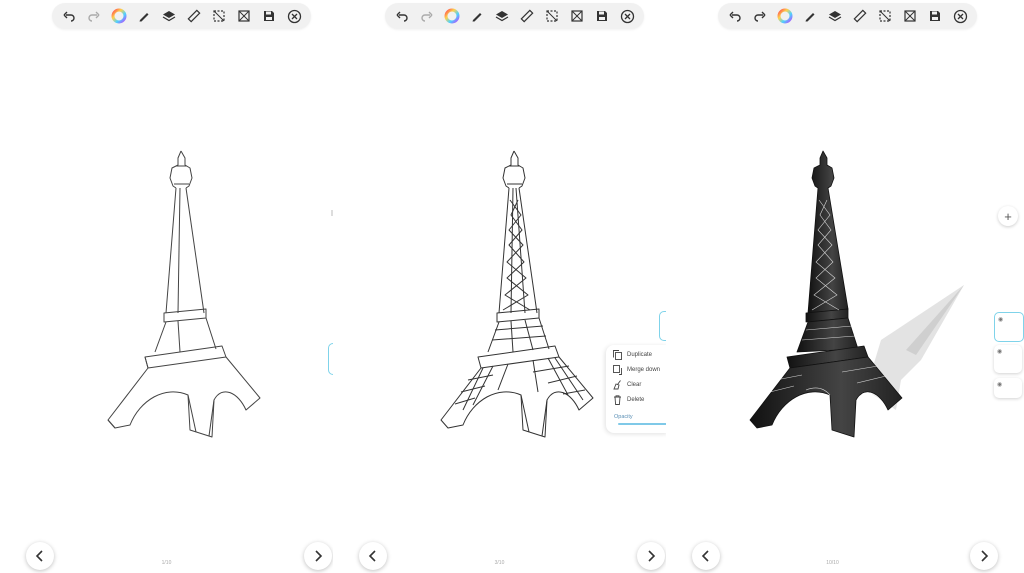 This screenshot has width=1024, height=573. What do you see at coordinates (636, 384) in the screenshot?
I see `menu-item-clear: Clear` at bounding box center [636, 384].